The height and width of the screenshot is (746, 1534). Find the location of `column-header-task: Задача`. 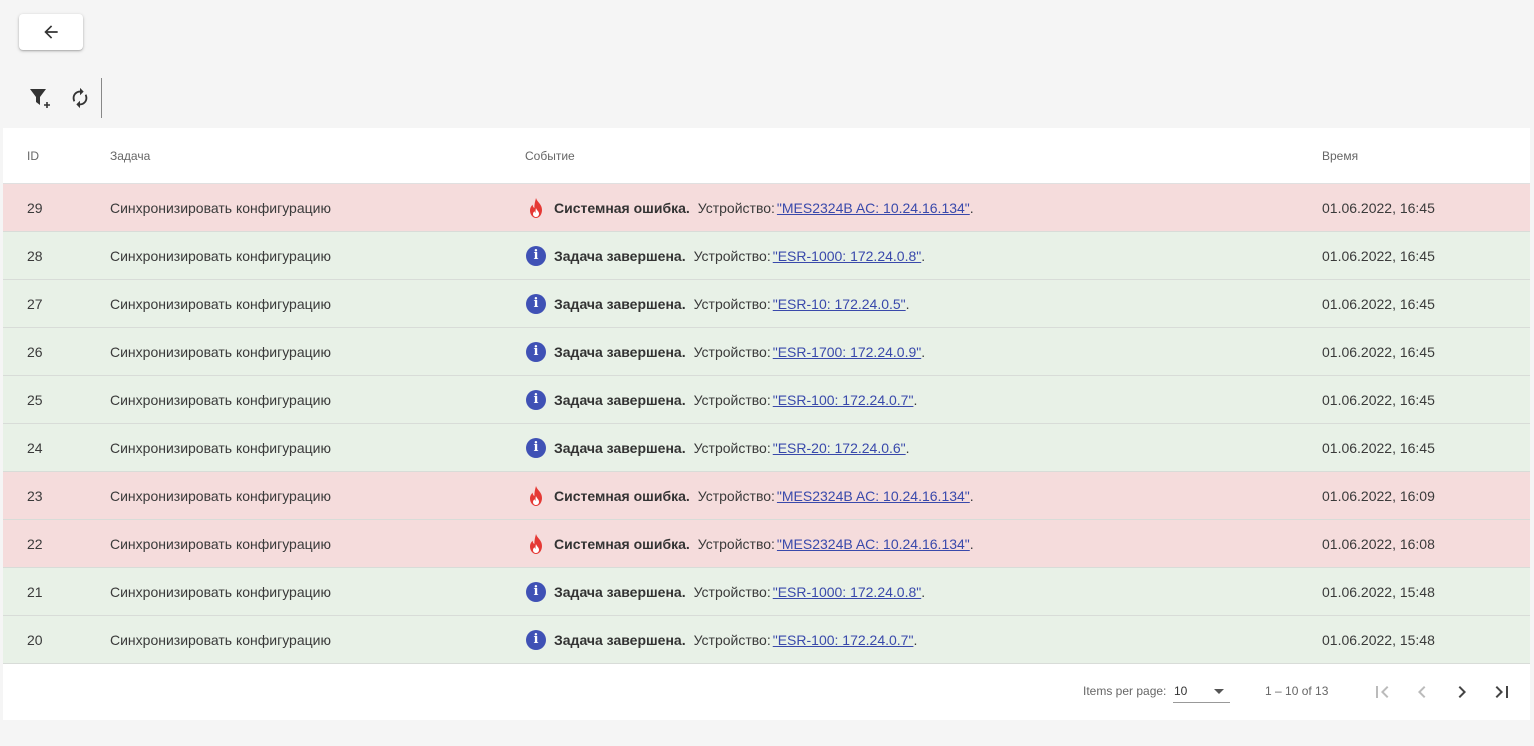

column-header-task: Задача is located at coordinates (130, 156).